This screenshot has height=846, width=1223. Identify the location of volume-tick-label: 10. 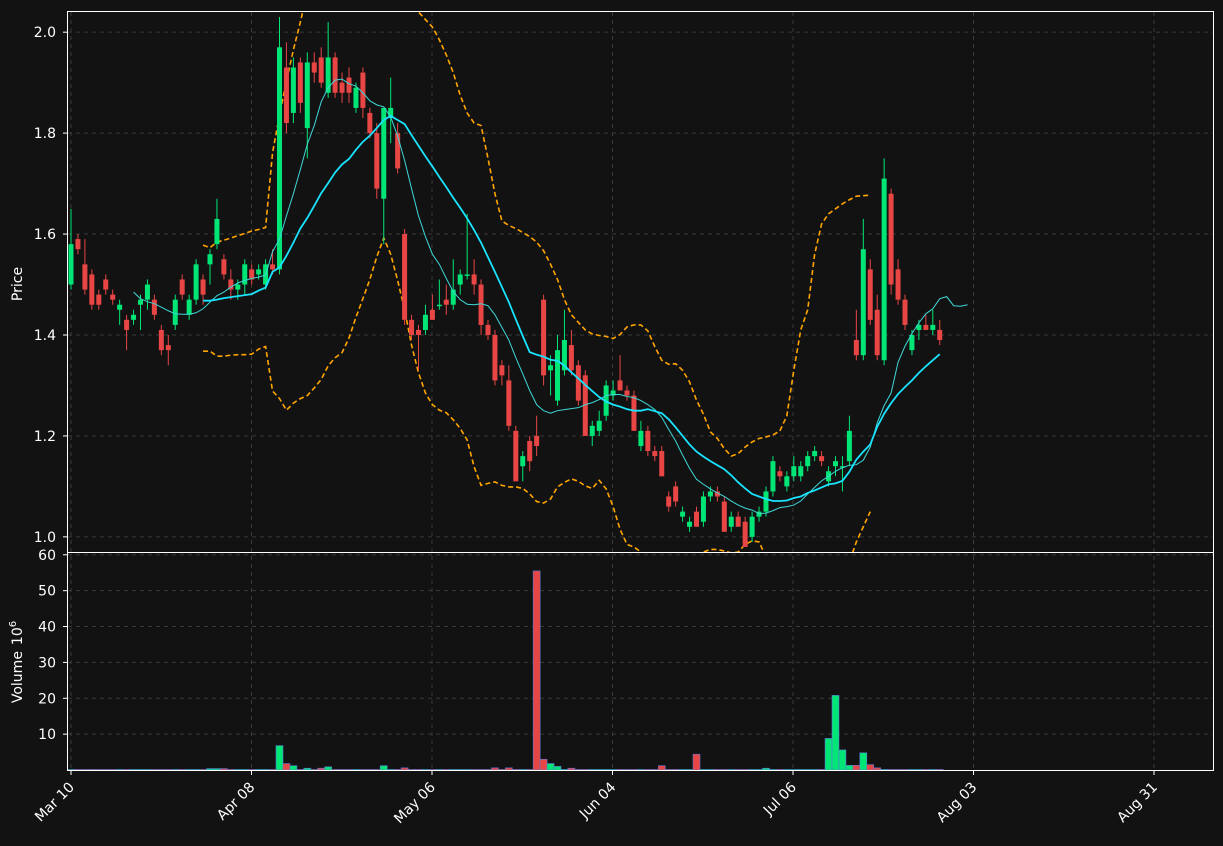
(47, 735).